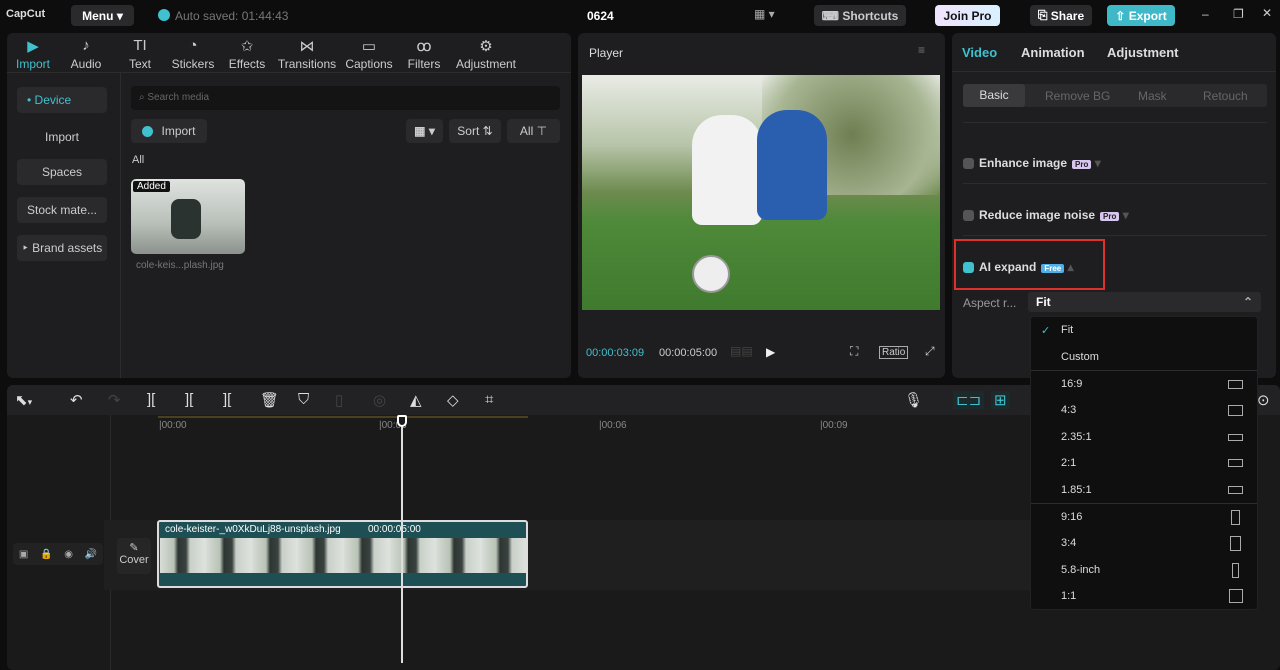  What do you see at coordinates (606, 53) in the screenshot?
I see `player-title: Player` at bounding box center [606, 53].